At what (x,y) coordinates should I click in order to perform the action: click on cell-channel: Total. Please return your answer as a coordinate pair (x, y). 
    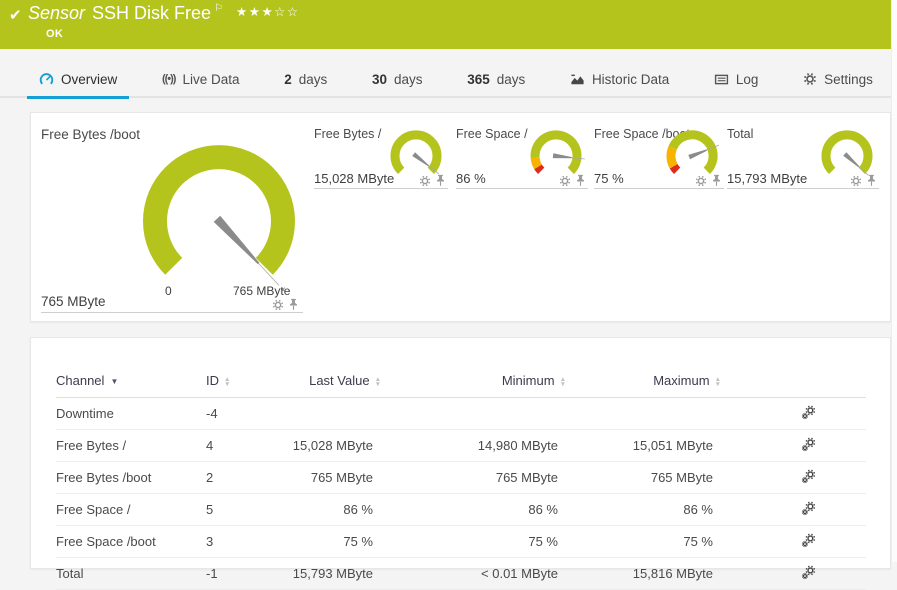
    Looking at the image, I should click on (131, 574).